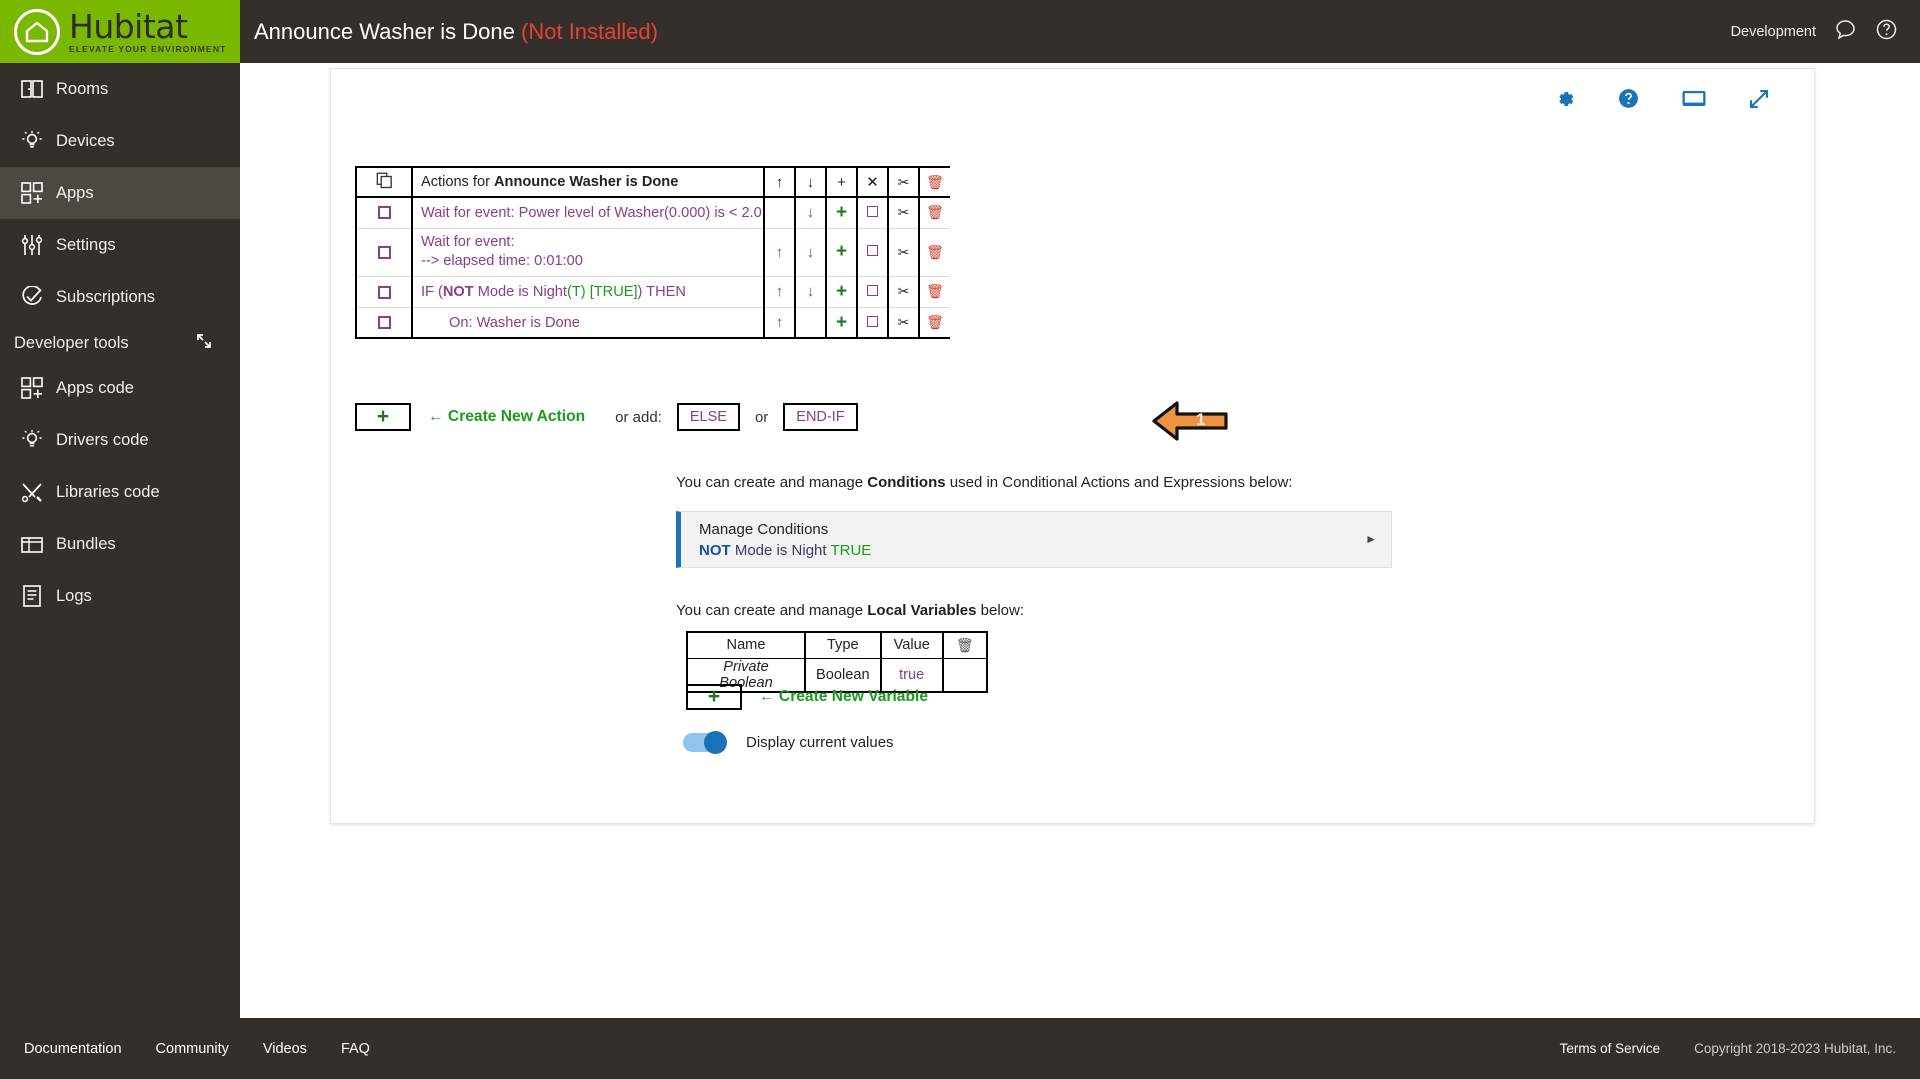 The width and height of the screenshot is (1920, 1079). Describe the element at coordinates (911, 645) in the screenshot. I see `col-value: Value` at that location.